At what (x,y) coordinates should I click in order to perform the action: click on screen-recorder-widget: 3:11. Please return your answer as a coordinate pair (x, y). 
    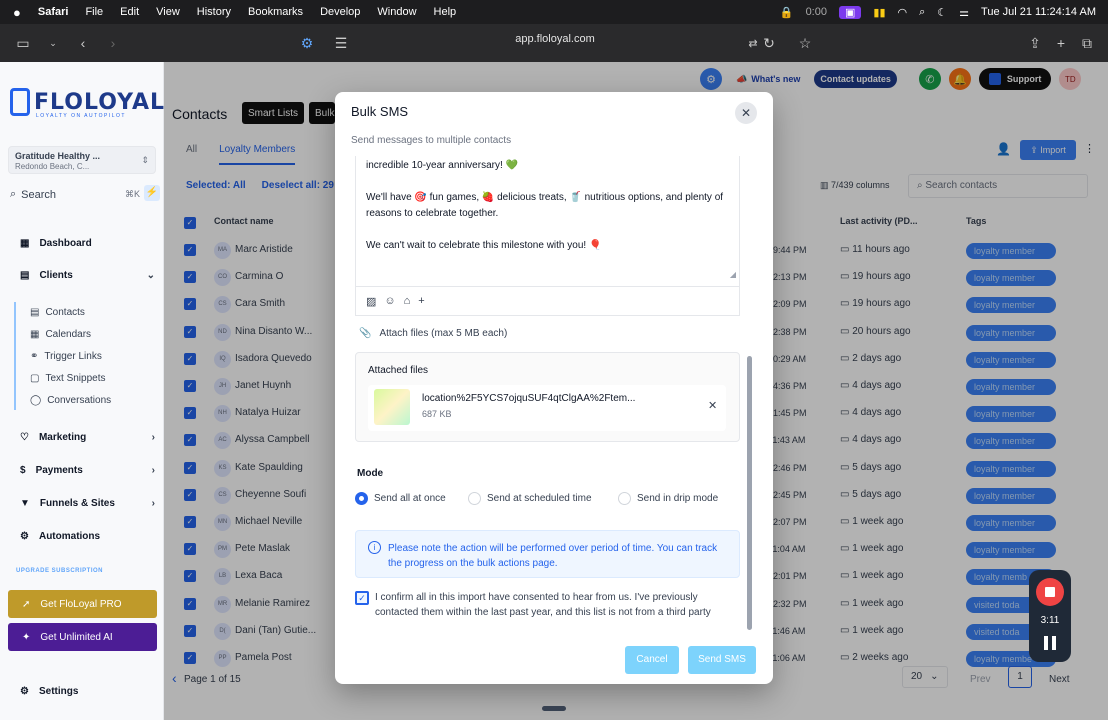
    Looking at the image, I should click on (1050, 616).